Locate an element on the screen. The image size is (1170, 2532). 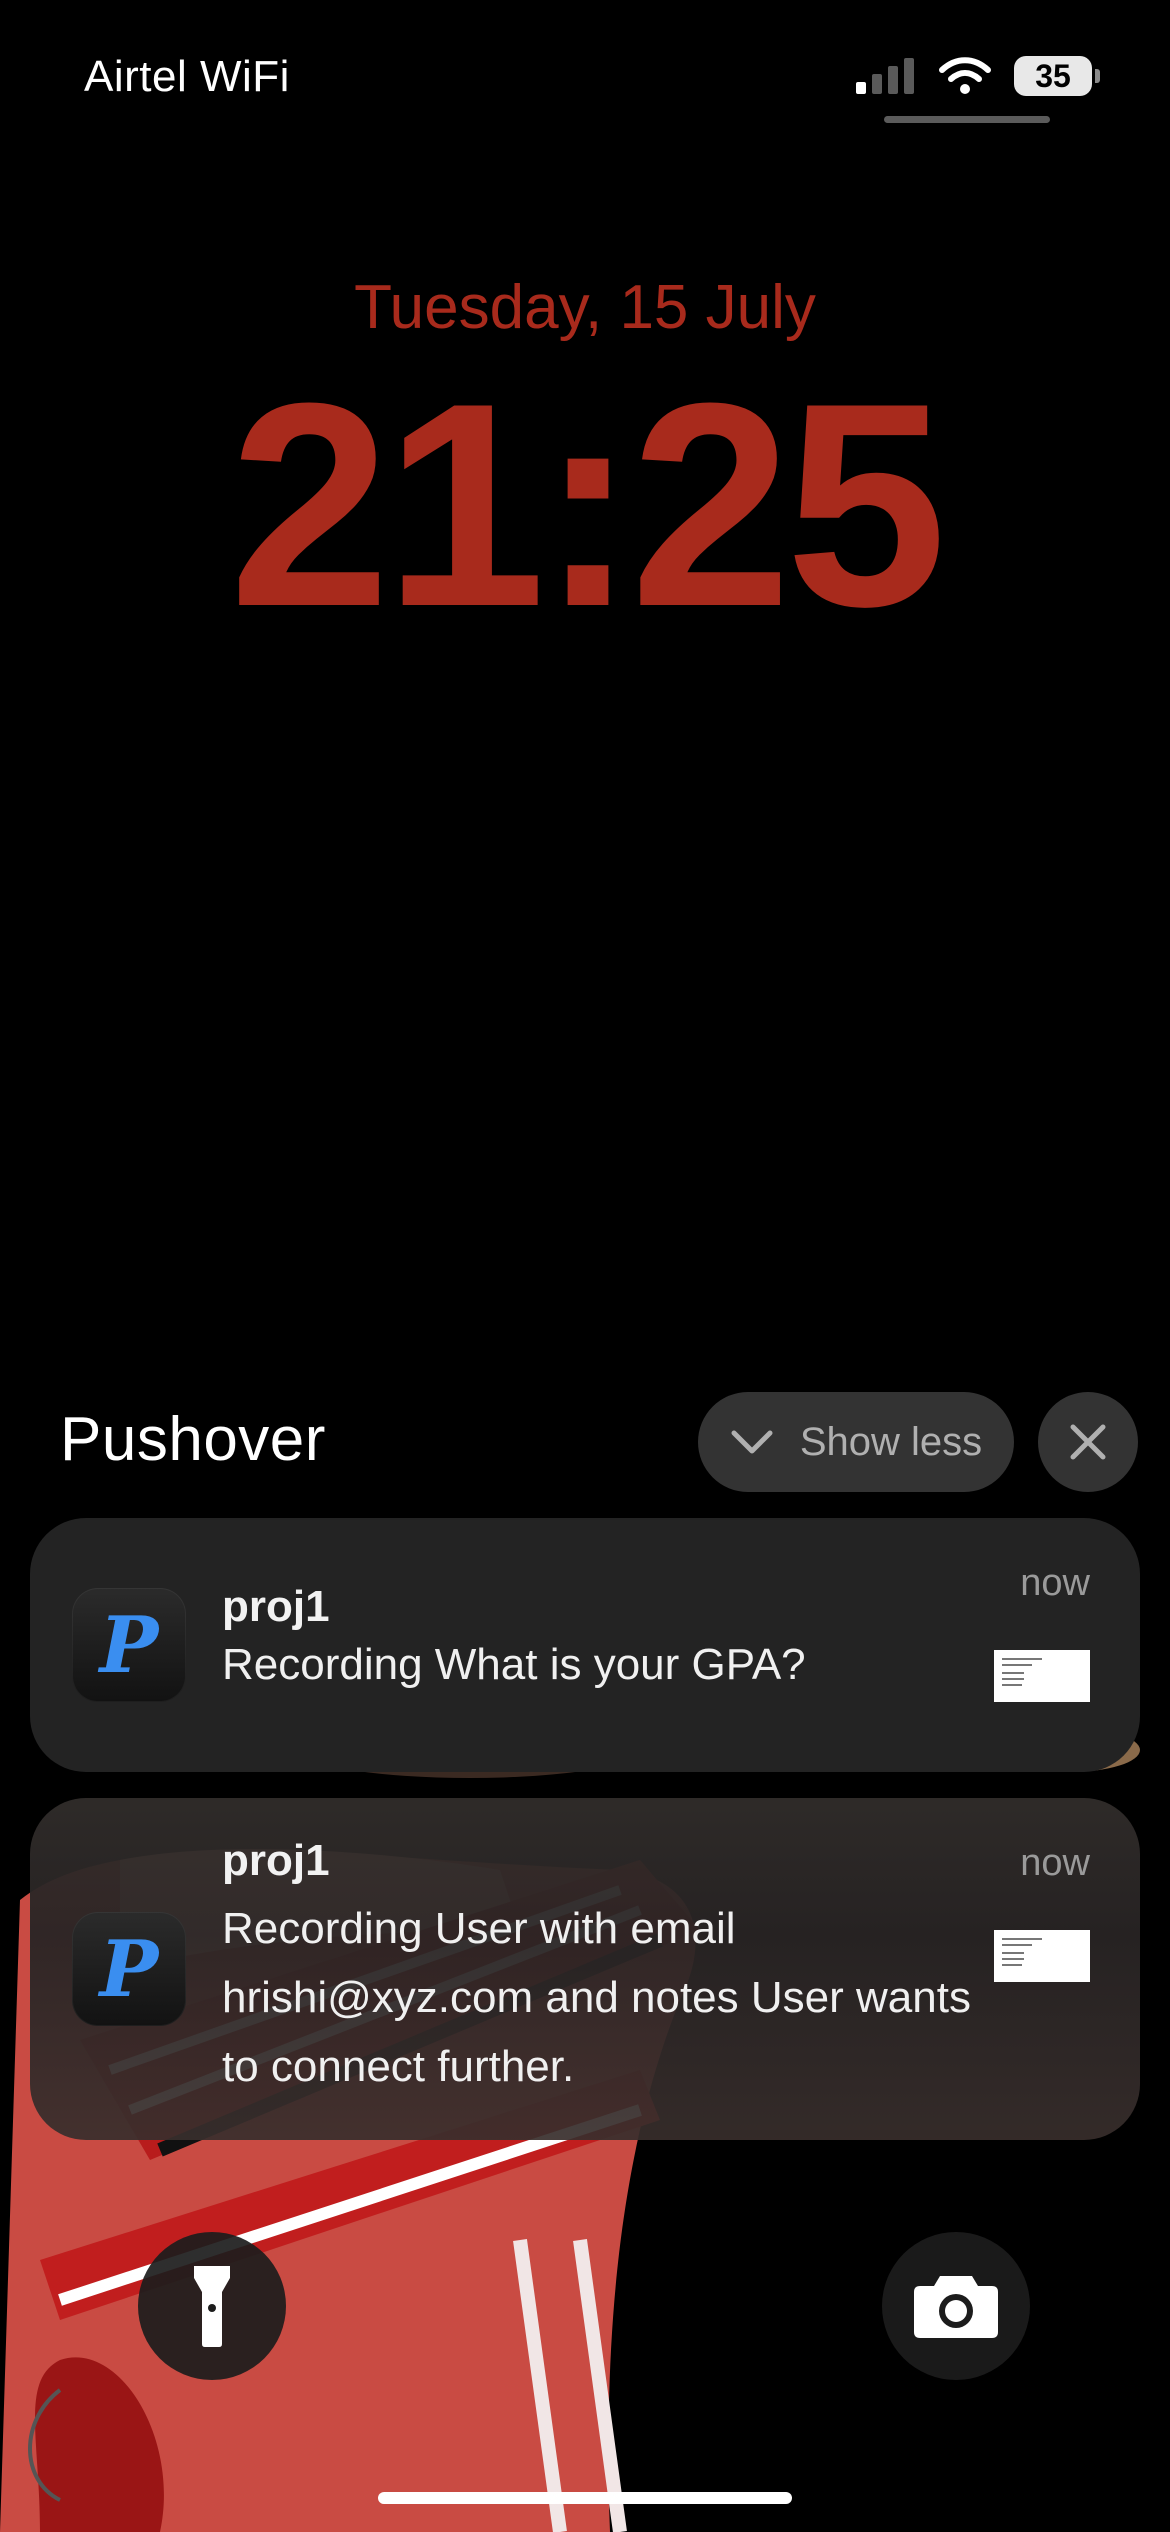
lock-time: 21:25 is located at coordinates (588, 505).